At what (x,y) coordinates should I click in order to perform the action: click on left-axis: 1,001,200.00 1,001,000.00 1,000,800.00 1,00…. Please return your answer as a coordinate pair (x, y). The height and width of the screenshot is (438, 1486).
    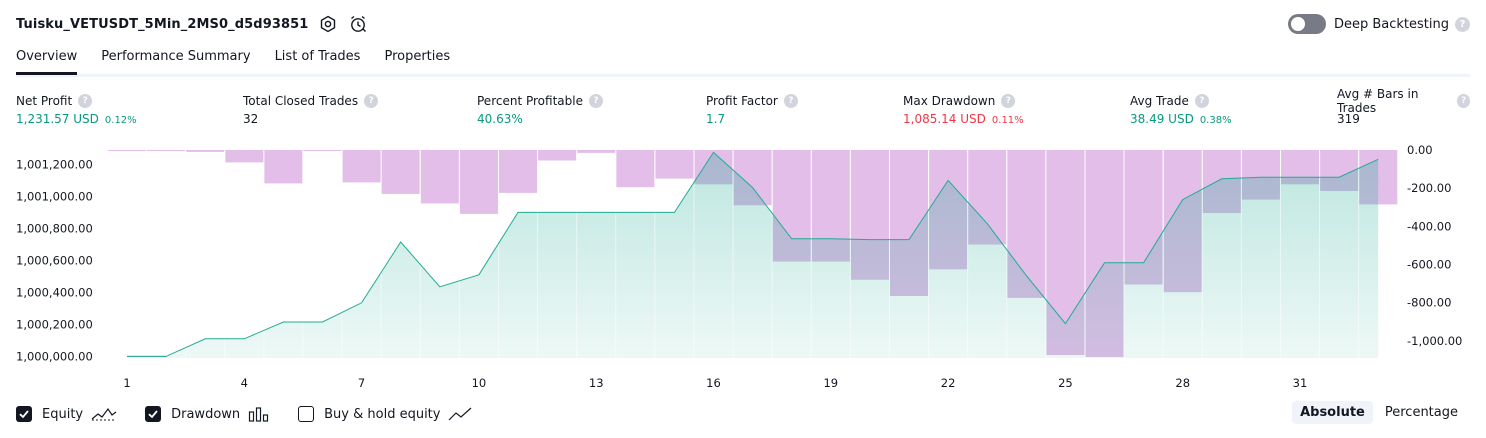
    Looking at the image, I should click on (54, 260).